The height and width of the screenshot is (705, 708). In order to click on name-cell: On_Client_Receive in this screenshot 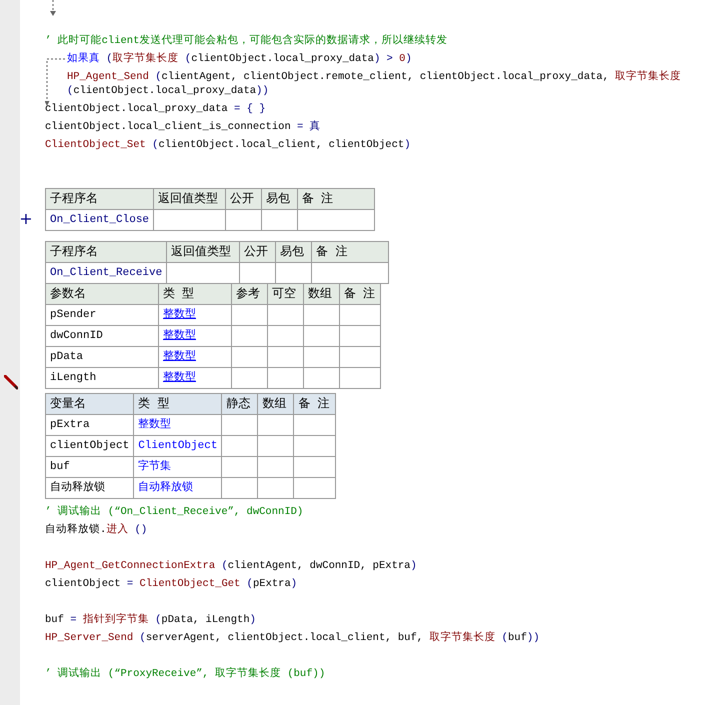, I will do `click(106, 273)`.